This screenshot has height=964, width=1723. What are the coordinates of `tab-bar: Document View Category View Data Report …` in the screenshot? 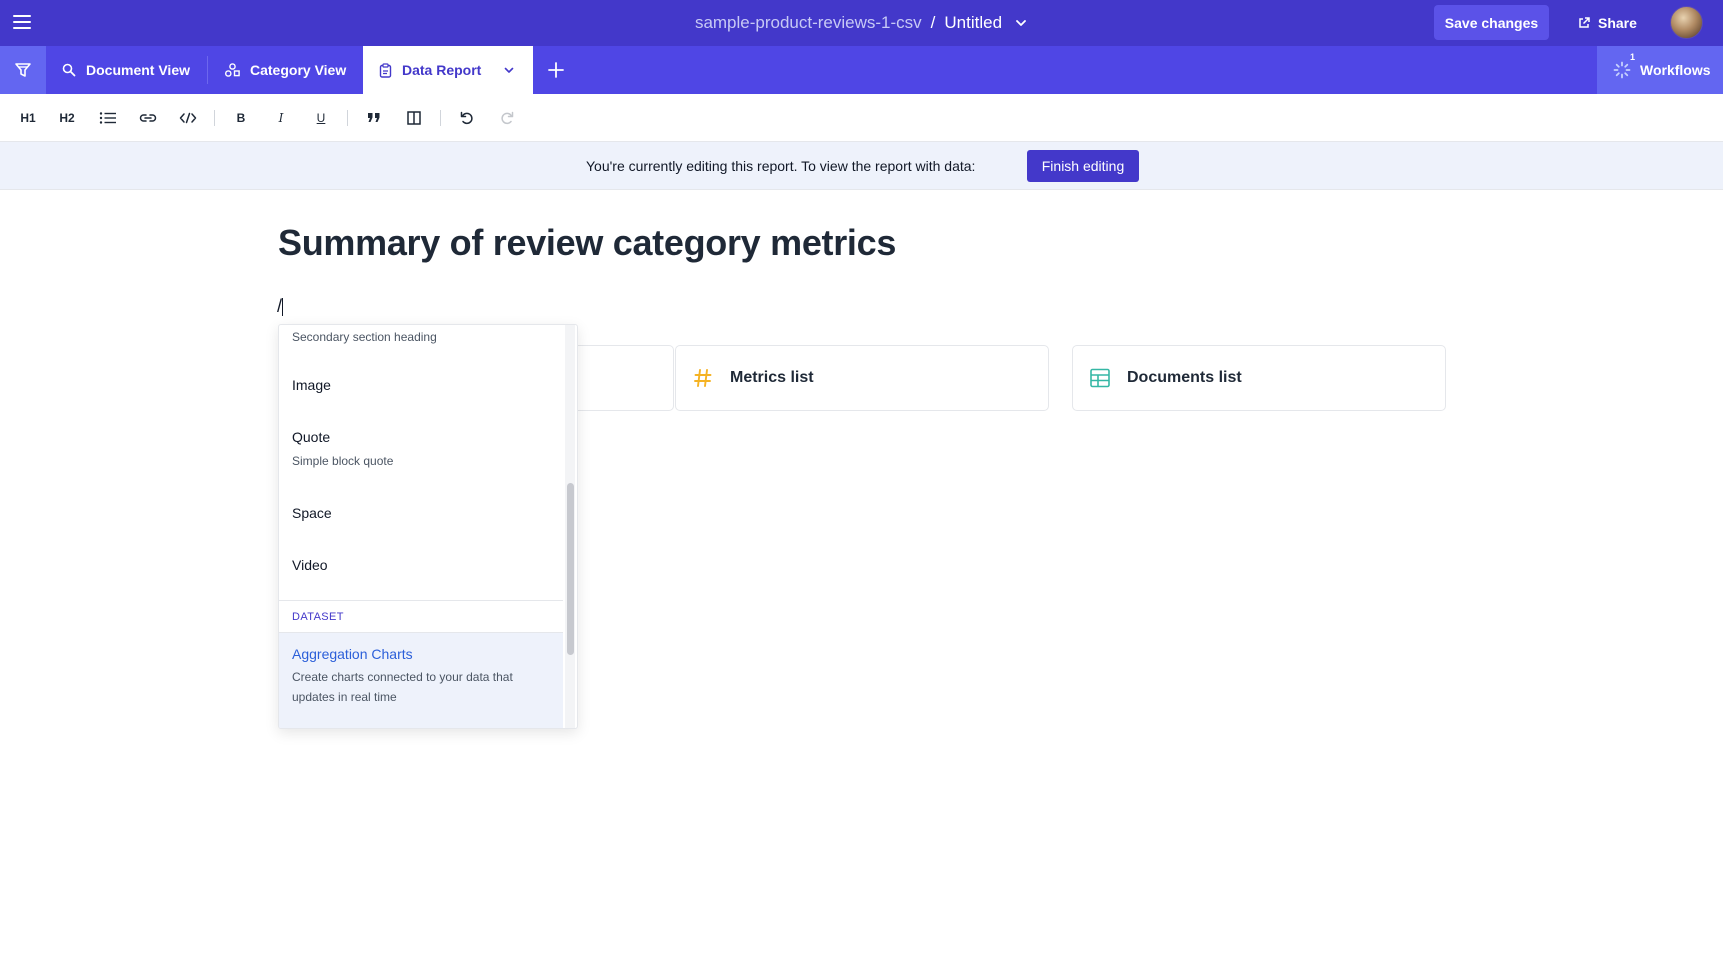 It's located at (861, 70).